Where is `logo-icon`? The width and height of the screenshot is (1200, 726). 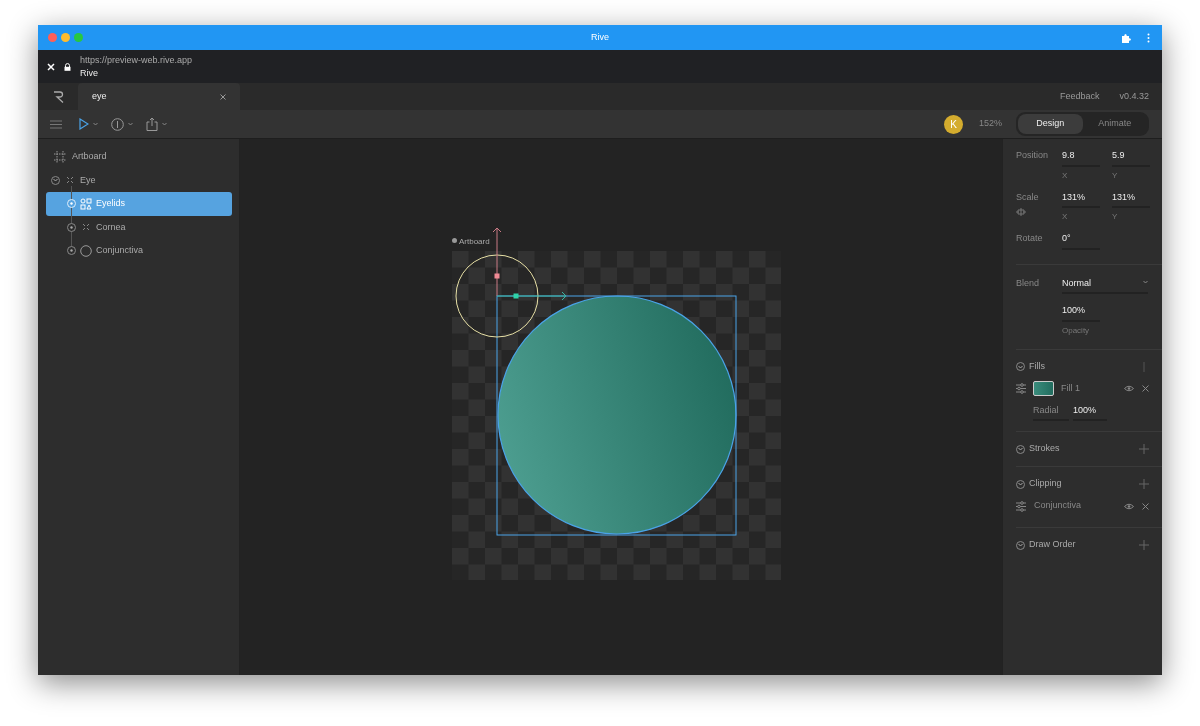
logo-icon is located at coordinates (58, 96).